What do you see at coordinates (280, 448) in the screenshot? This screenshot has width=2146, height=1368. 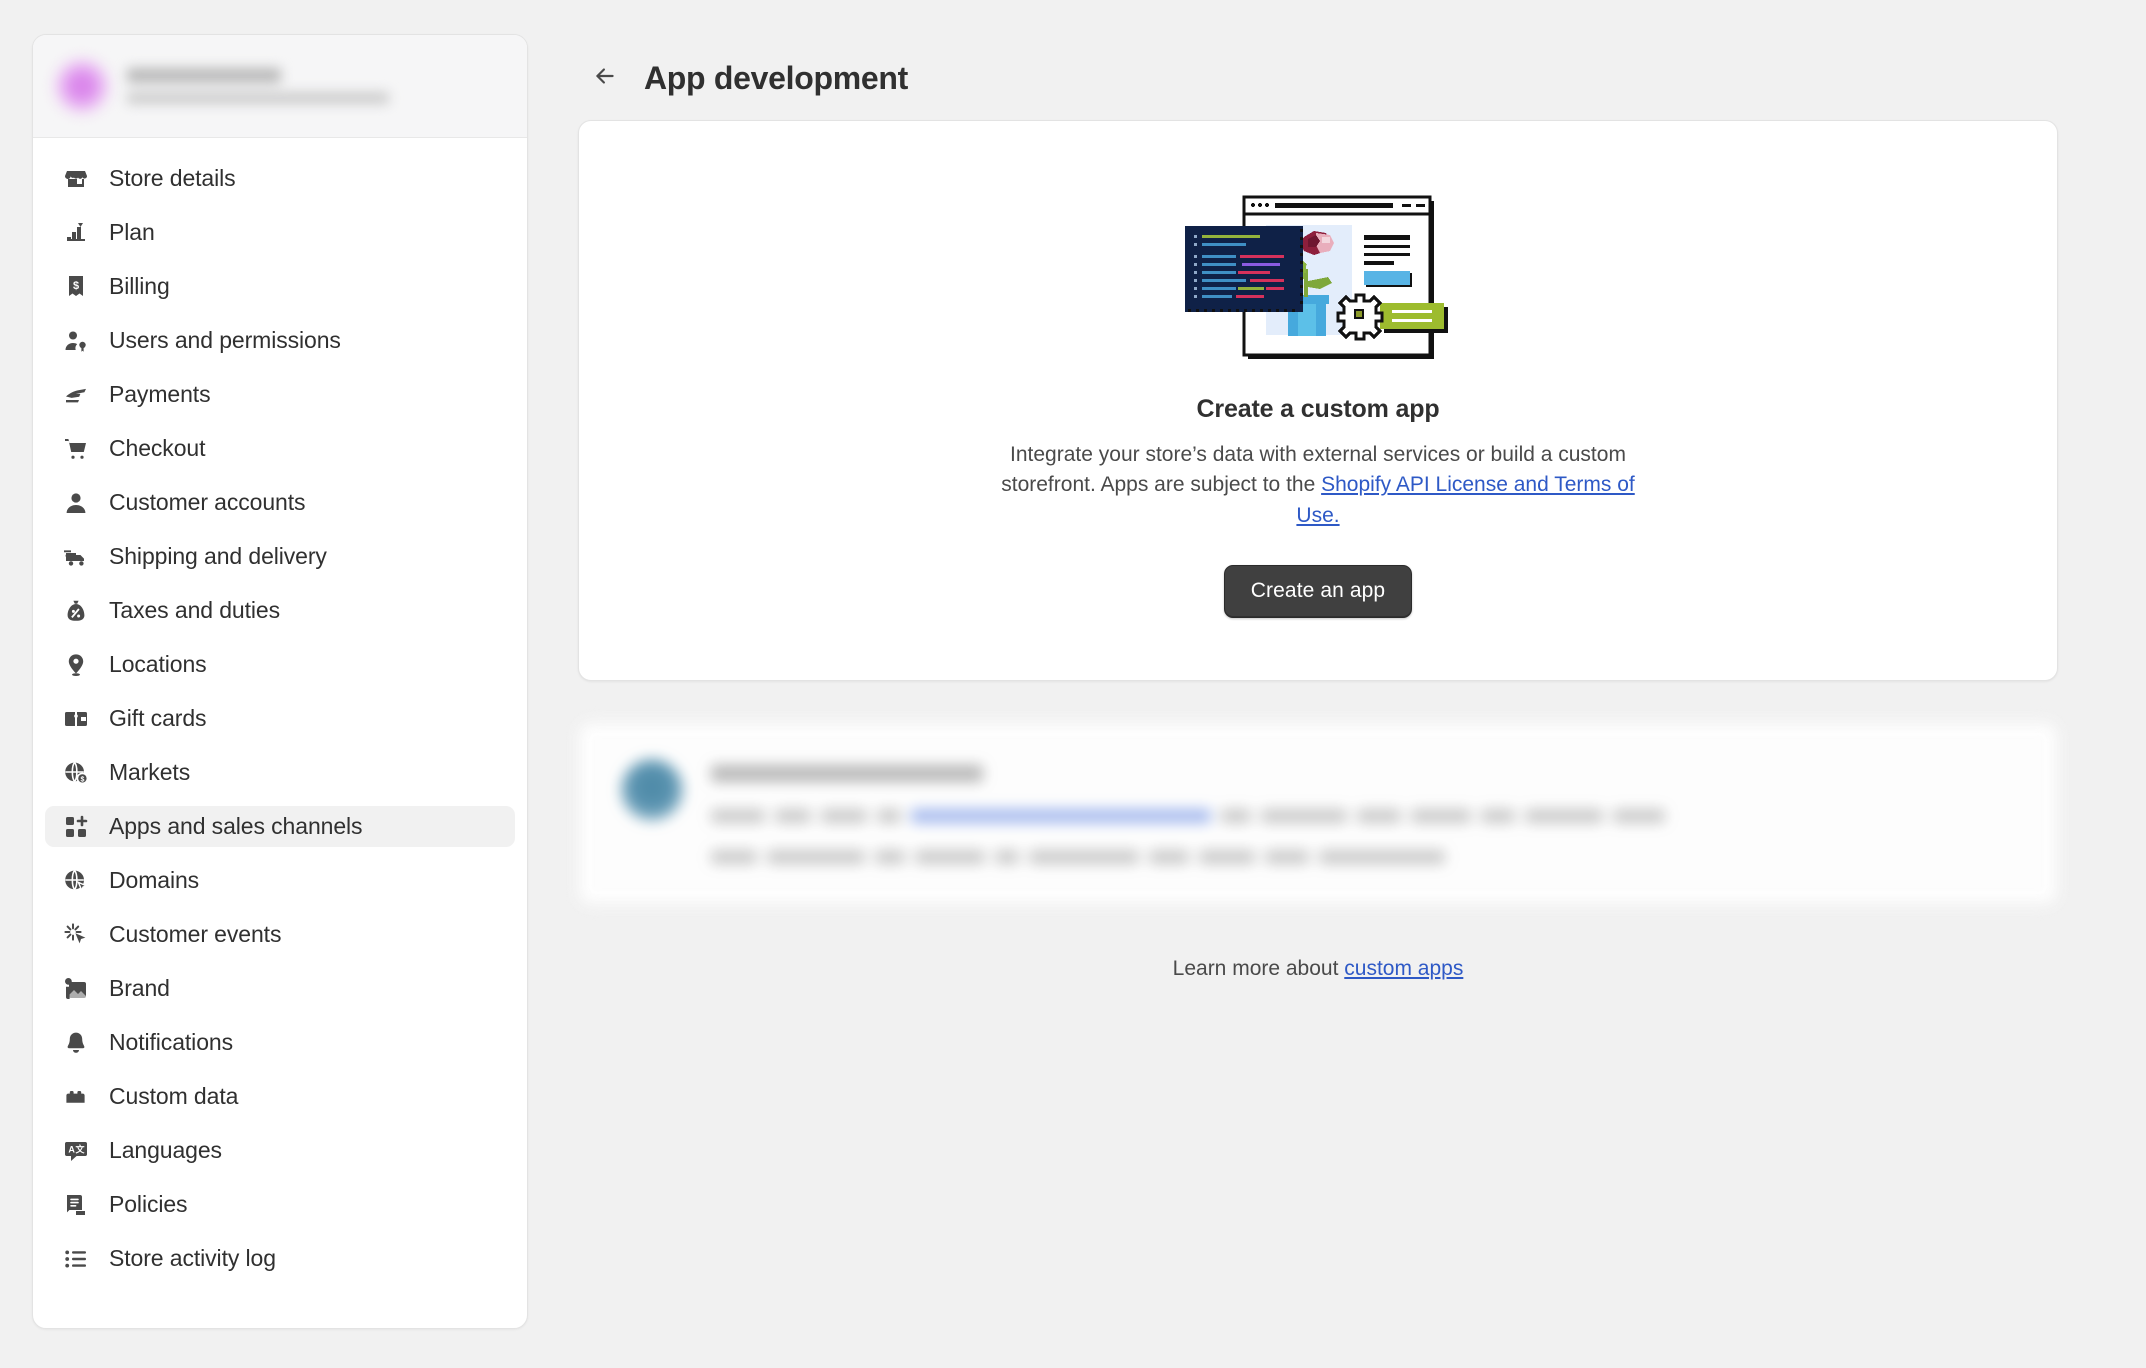 I see `sidebar-item-checkout: Checkout` at bounding box center [280, 448].